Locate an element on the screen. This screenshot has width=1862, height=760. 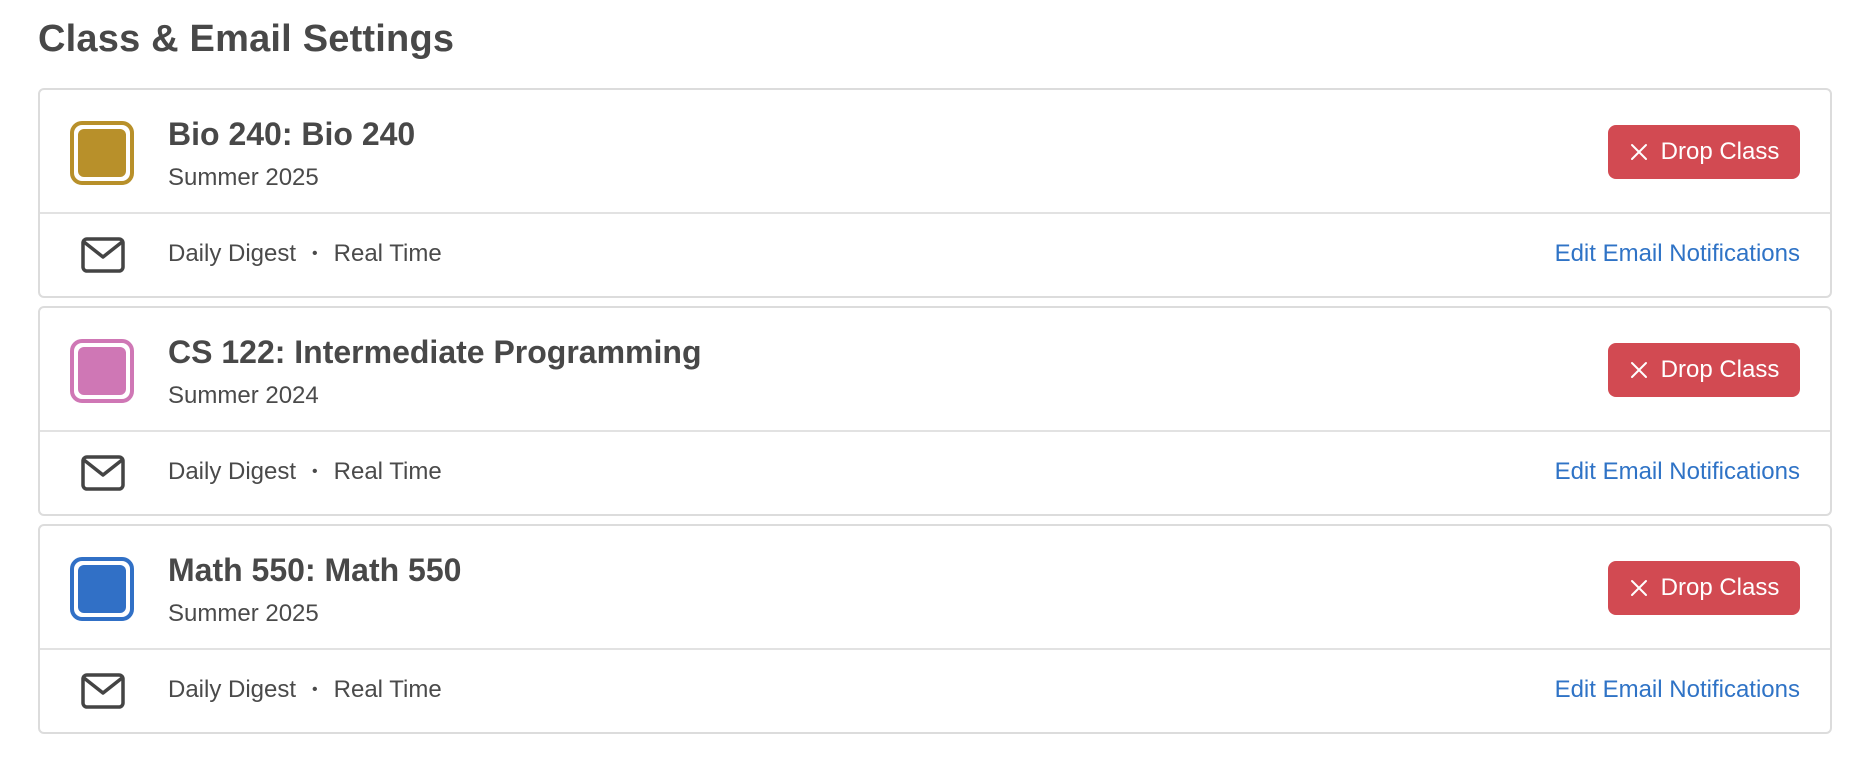
class-name: CS 122: Intermediate Programming is located at coordinates (435, 352).